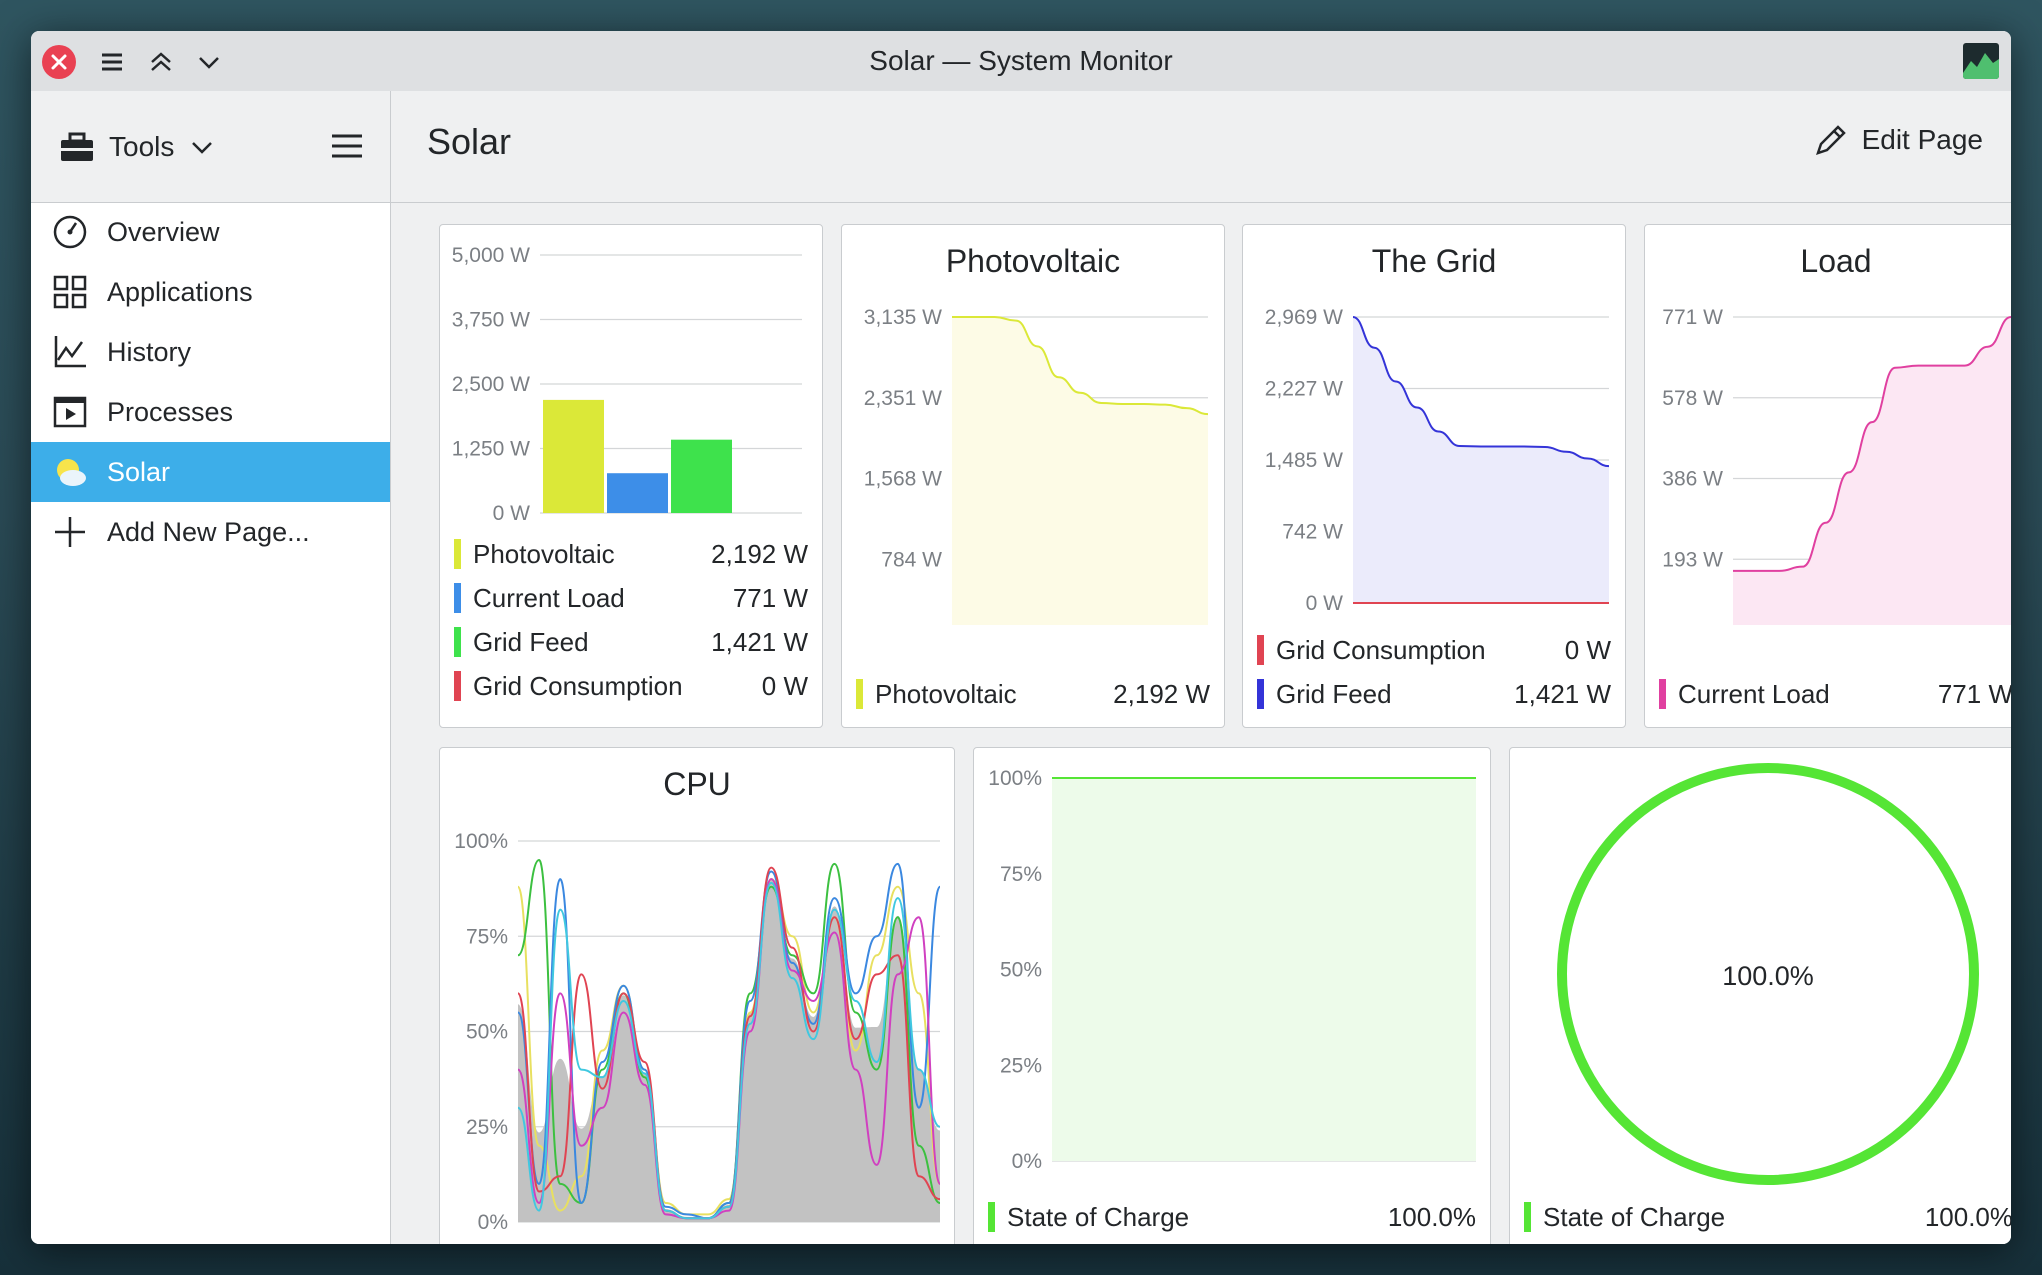 This screenshot has height=1275, width=2042. I want to click on legend-label: Current Load, so click(549, 597).